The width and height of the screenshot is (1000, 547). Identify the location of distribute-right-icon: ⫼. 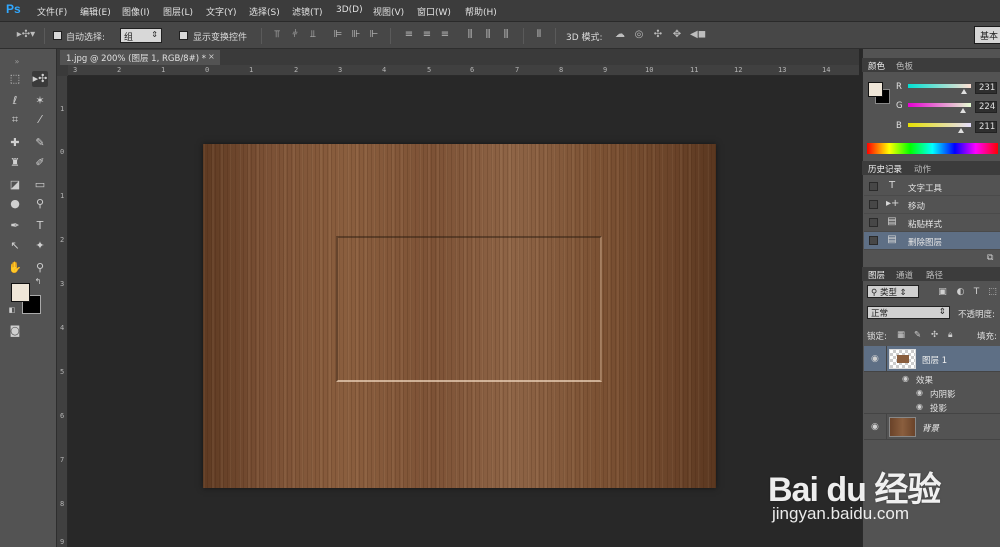
(506, 35).